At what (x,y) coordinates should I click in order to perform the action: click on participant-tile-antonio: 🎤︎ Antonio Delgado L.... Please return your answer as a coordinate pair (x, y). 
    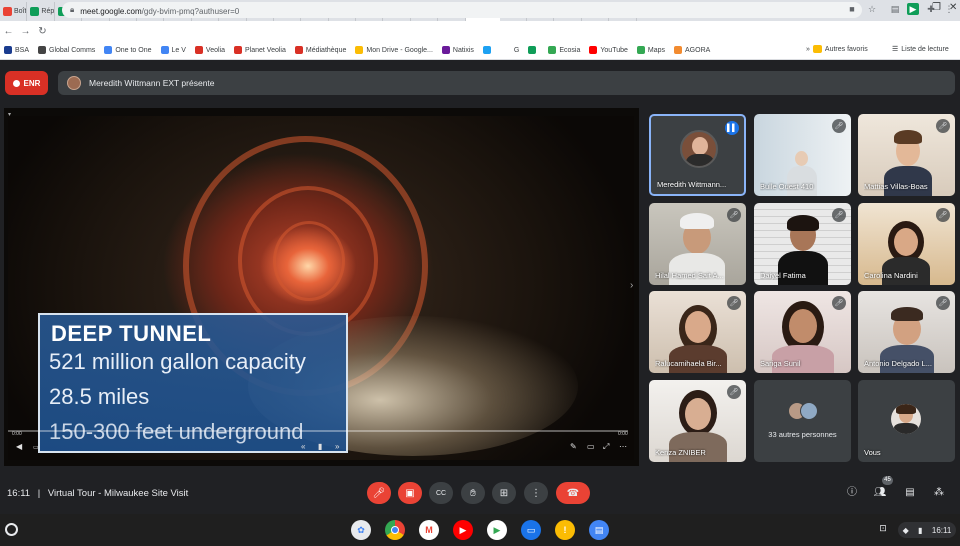
    Looking at the image, I should click on (906, 332).